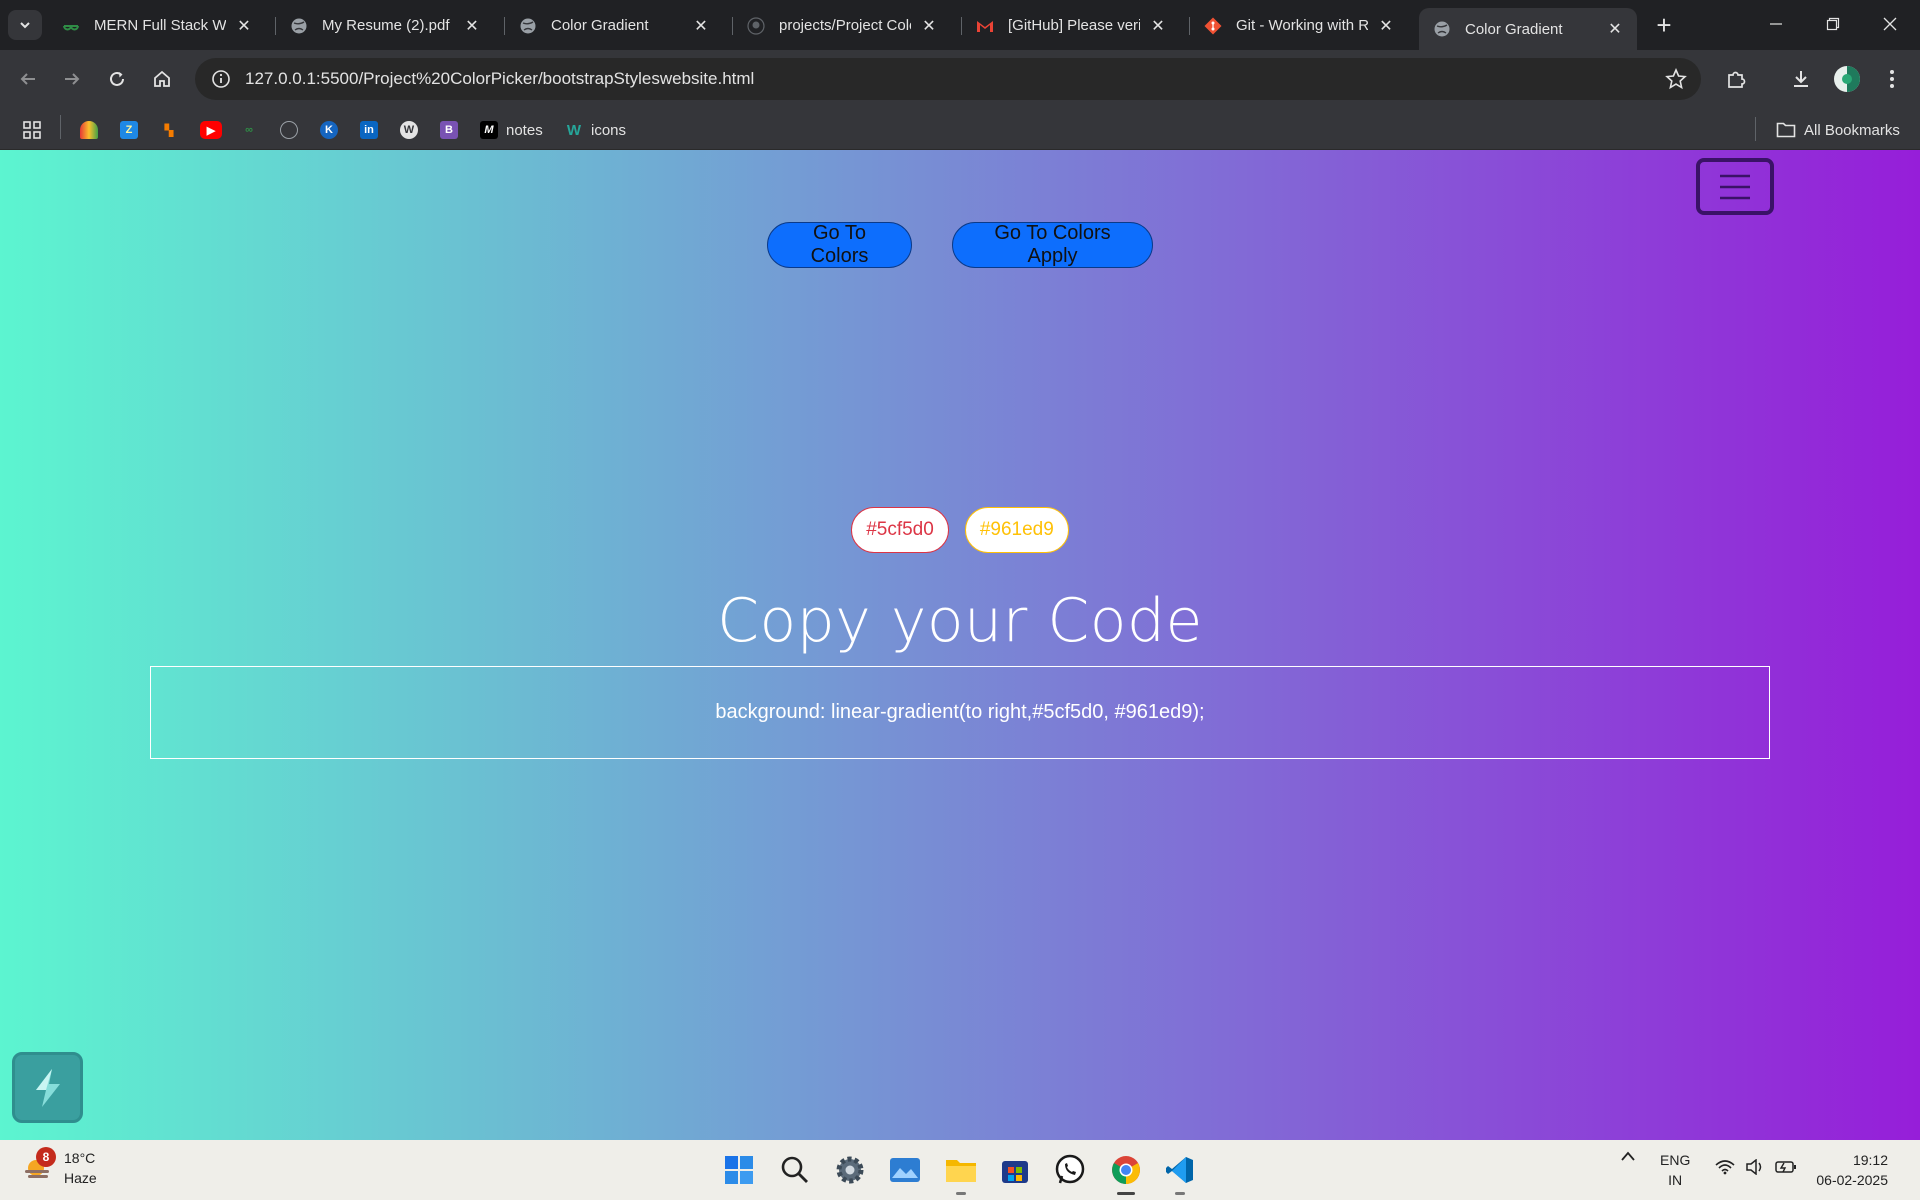 The image size is (1920, 1200). What do you see at coordinates (1755, 1167) in the screenshot?
I see `volume-icon` at bounding box center [1755, 1167].